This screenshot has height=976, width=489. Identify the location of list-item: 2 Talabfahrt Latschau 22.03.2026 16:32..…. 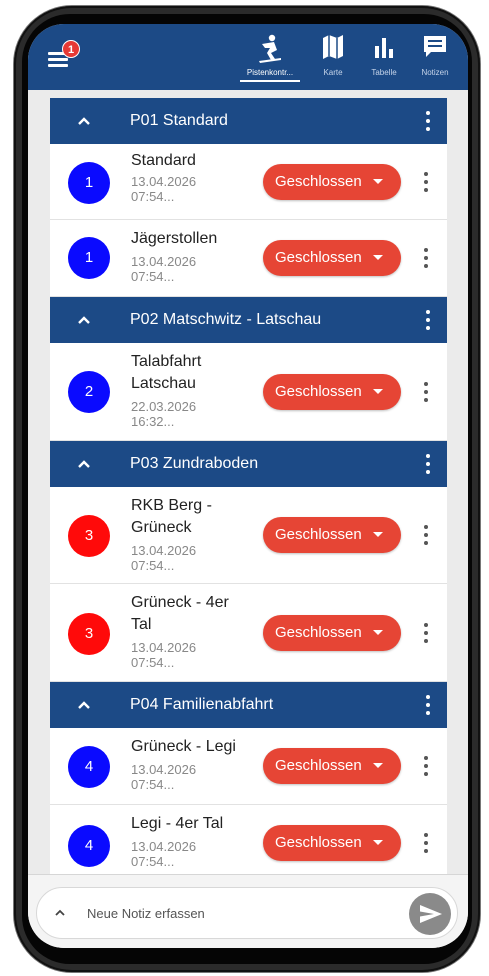
(248, 392).